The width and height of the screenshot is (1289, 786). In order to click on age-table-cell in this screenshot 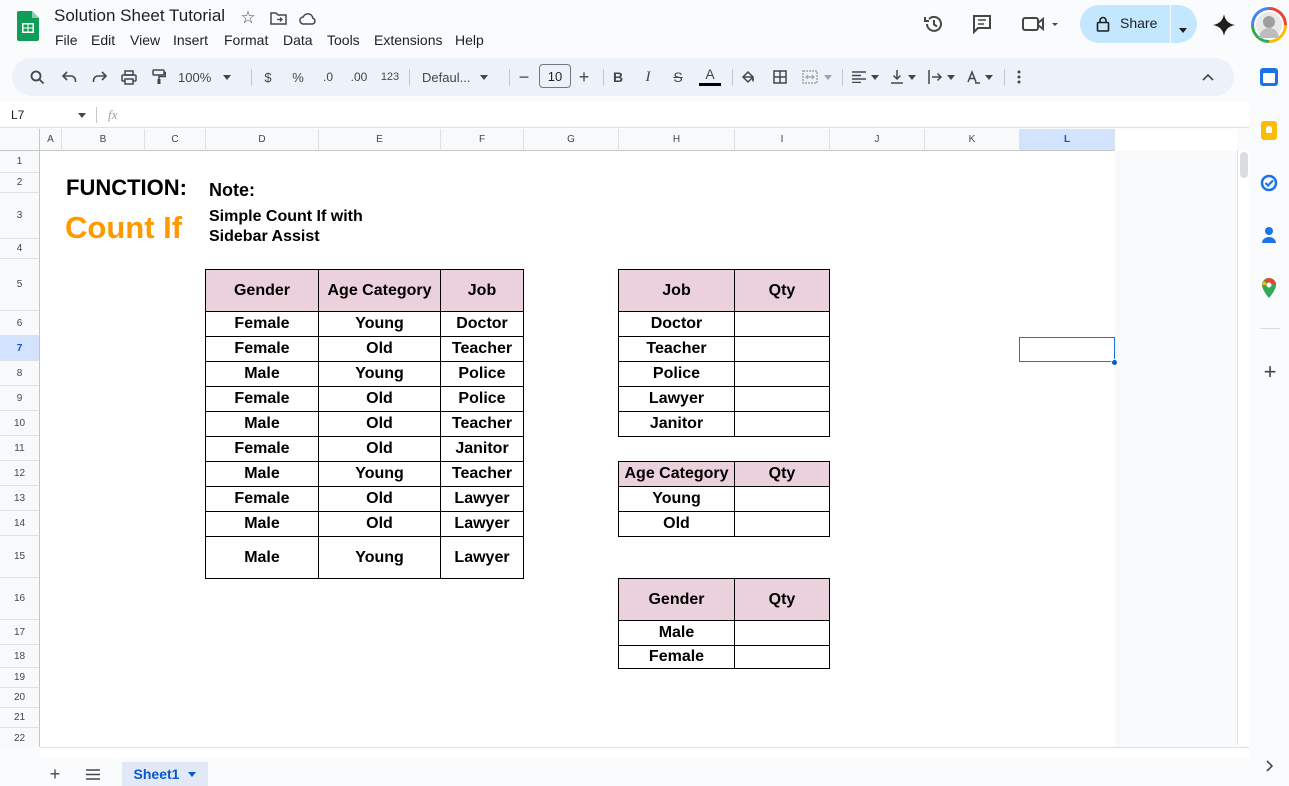, I will do `click(782, 524)`.